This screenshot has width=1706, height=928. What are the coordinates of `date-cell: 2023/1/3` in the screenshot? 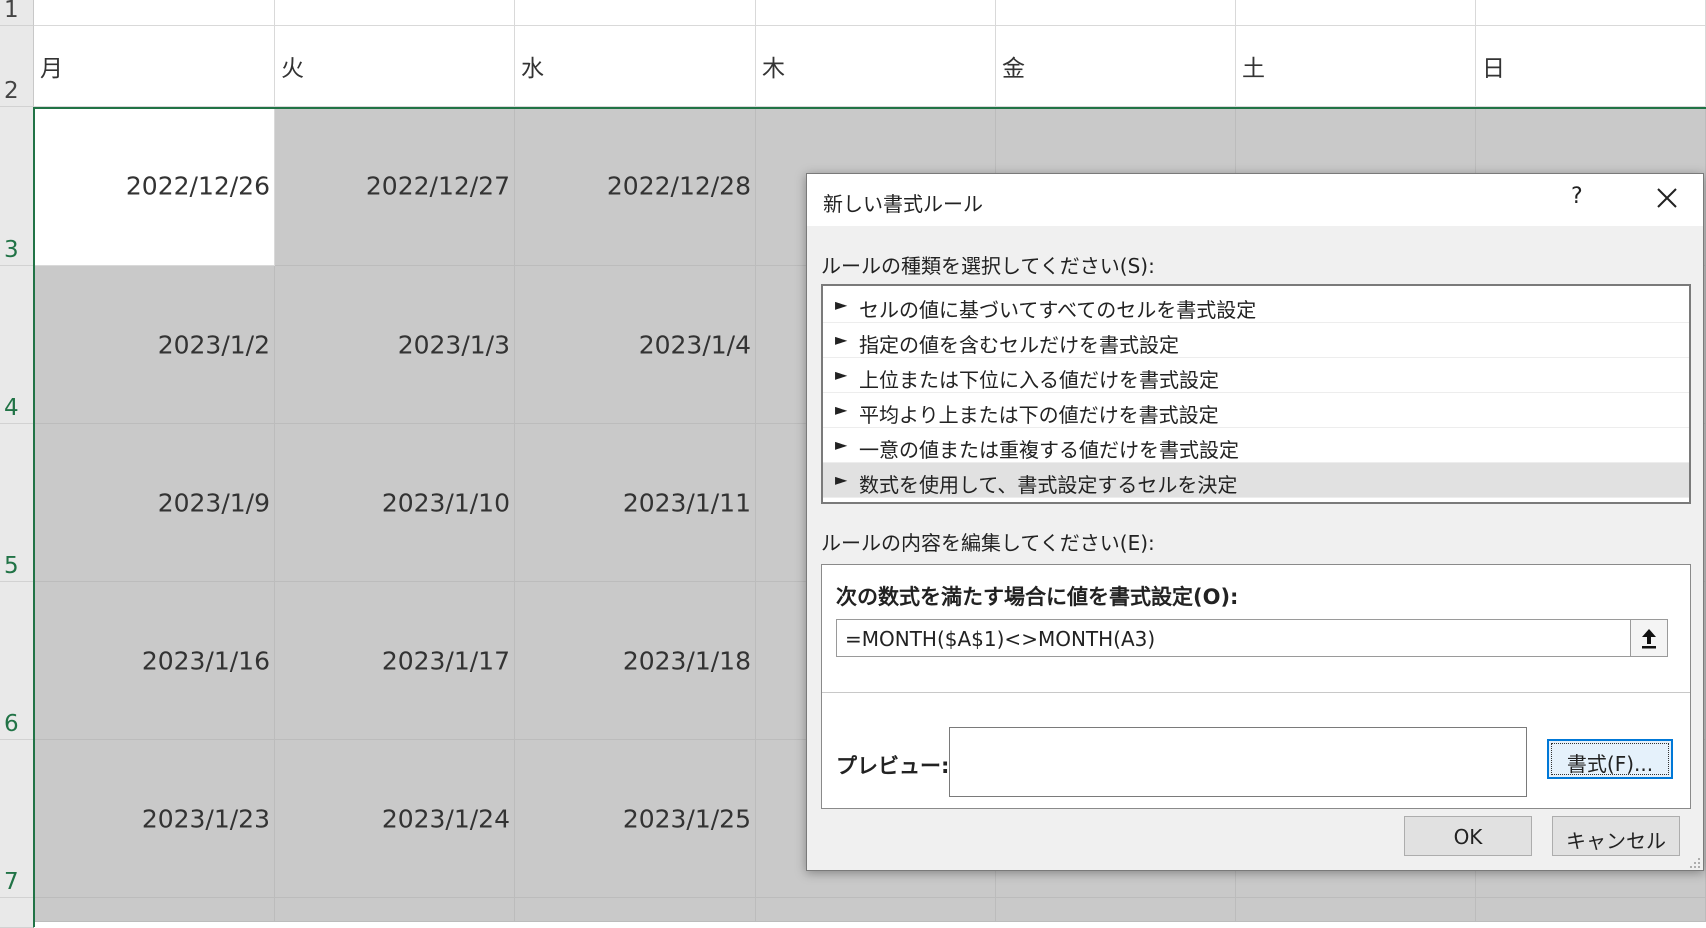 It's located at (395, 345).